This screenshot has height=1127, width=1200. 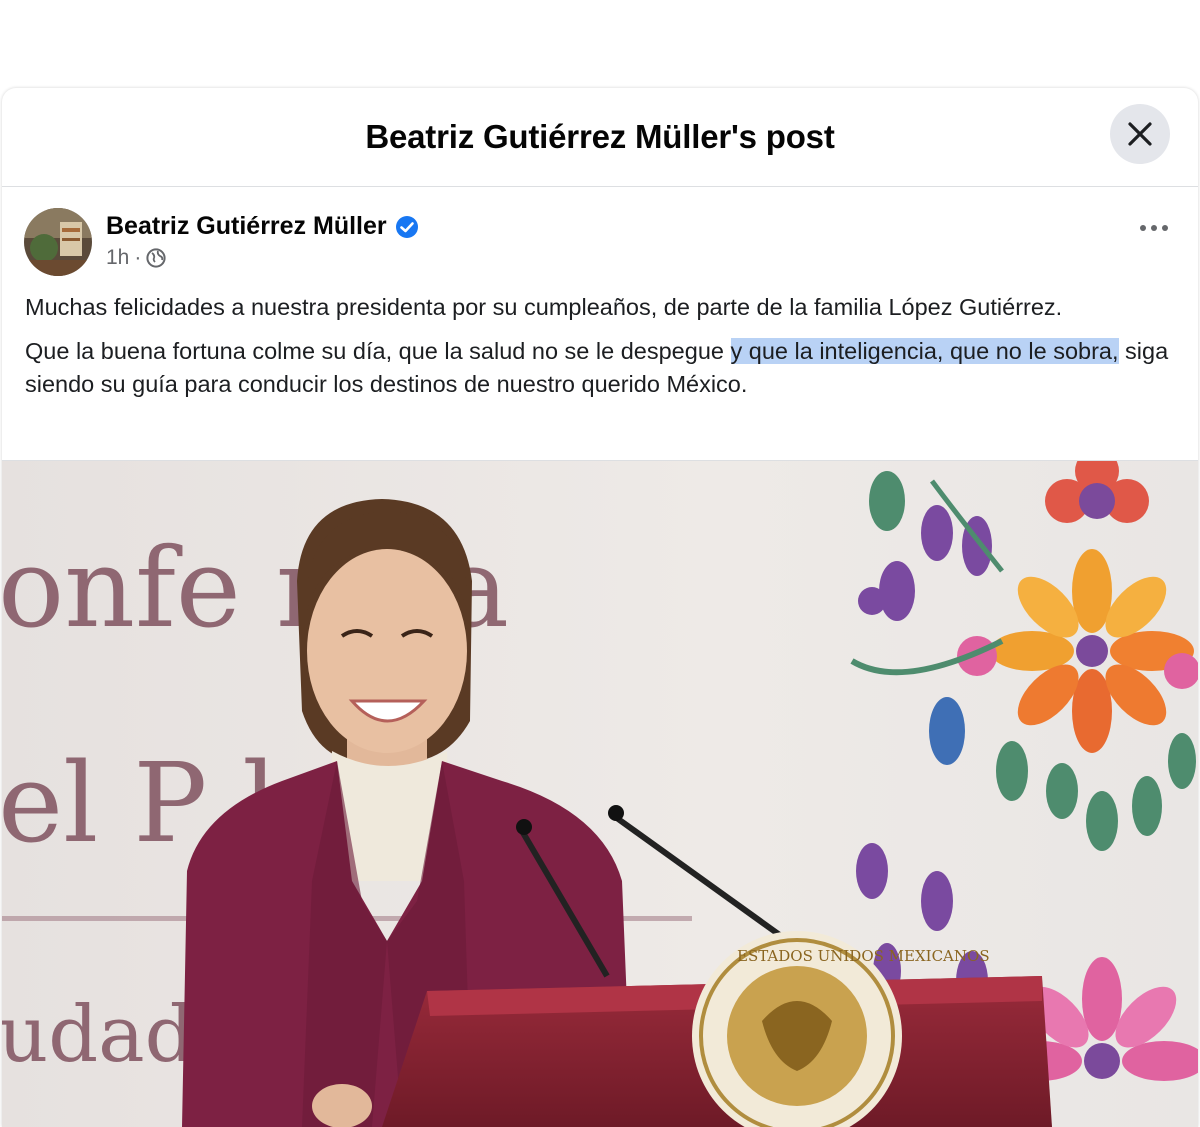 What do you see at coordinates (863, 956) in the screenshot?
I see `seal-text: ESTADOS UNIDOS MEXICANOS` at bounding box center [863, 956].